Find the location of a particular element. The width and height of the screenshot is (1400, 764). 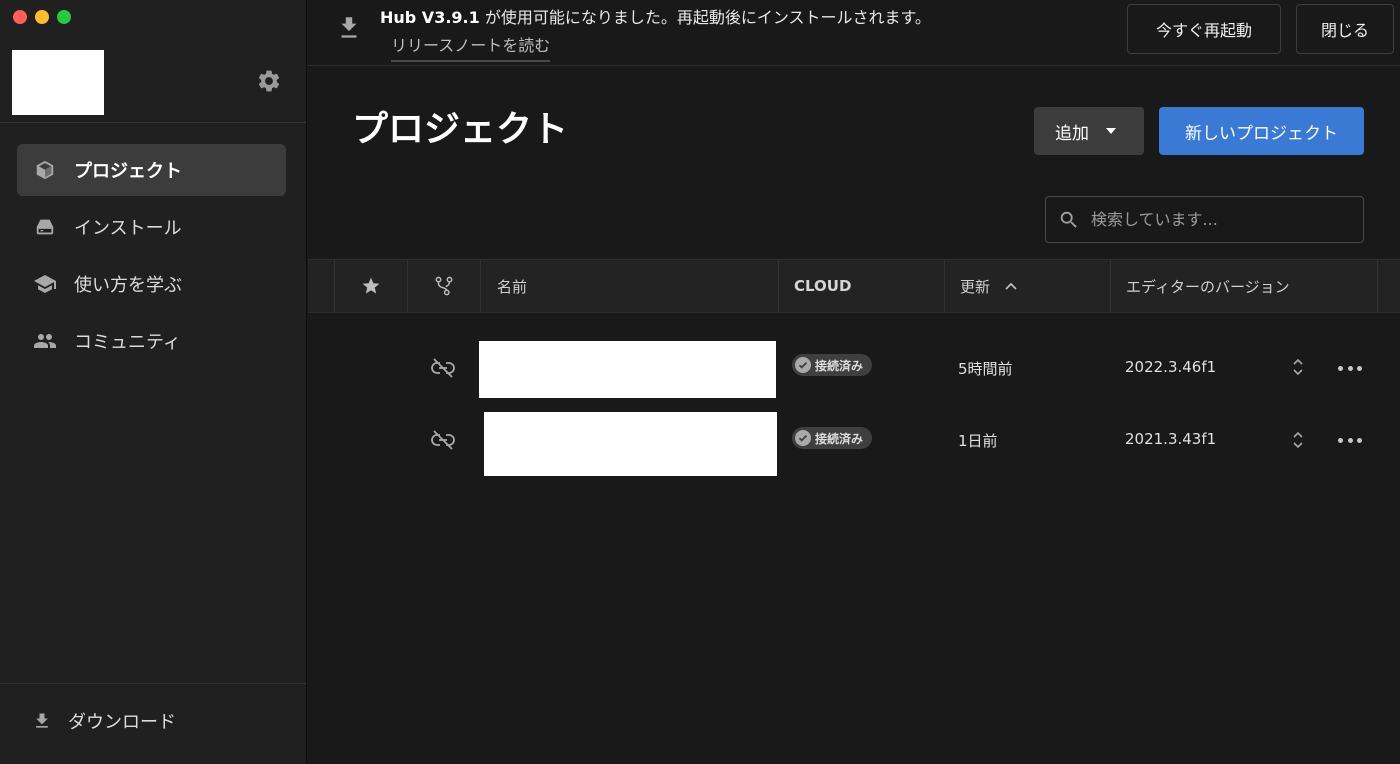

table-row: 接続済み 5時間前 2022.3.46f1 is located at coordinates (854, 367).